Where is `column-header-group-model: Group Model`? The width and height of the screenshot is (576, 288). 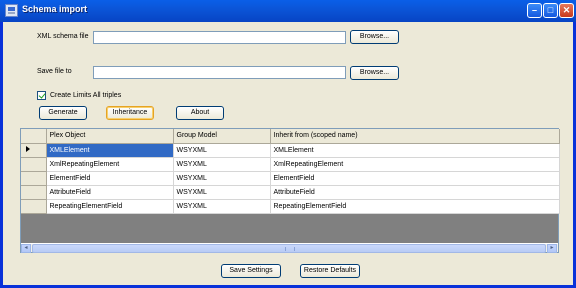 column-header-group-model: Group Model is located at coordinates (222, 136).